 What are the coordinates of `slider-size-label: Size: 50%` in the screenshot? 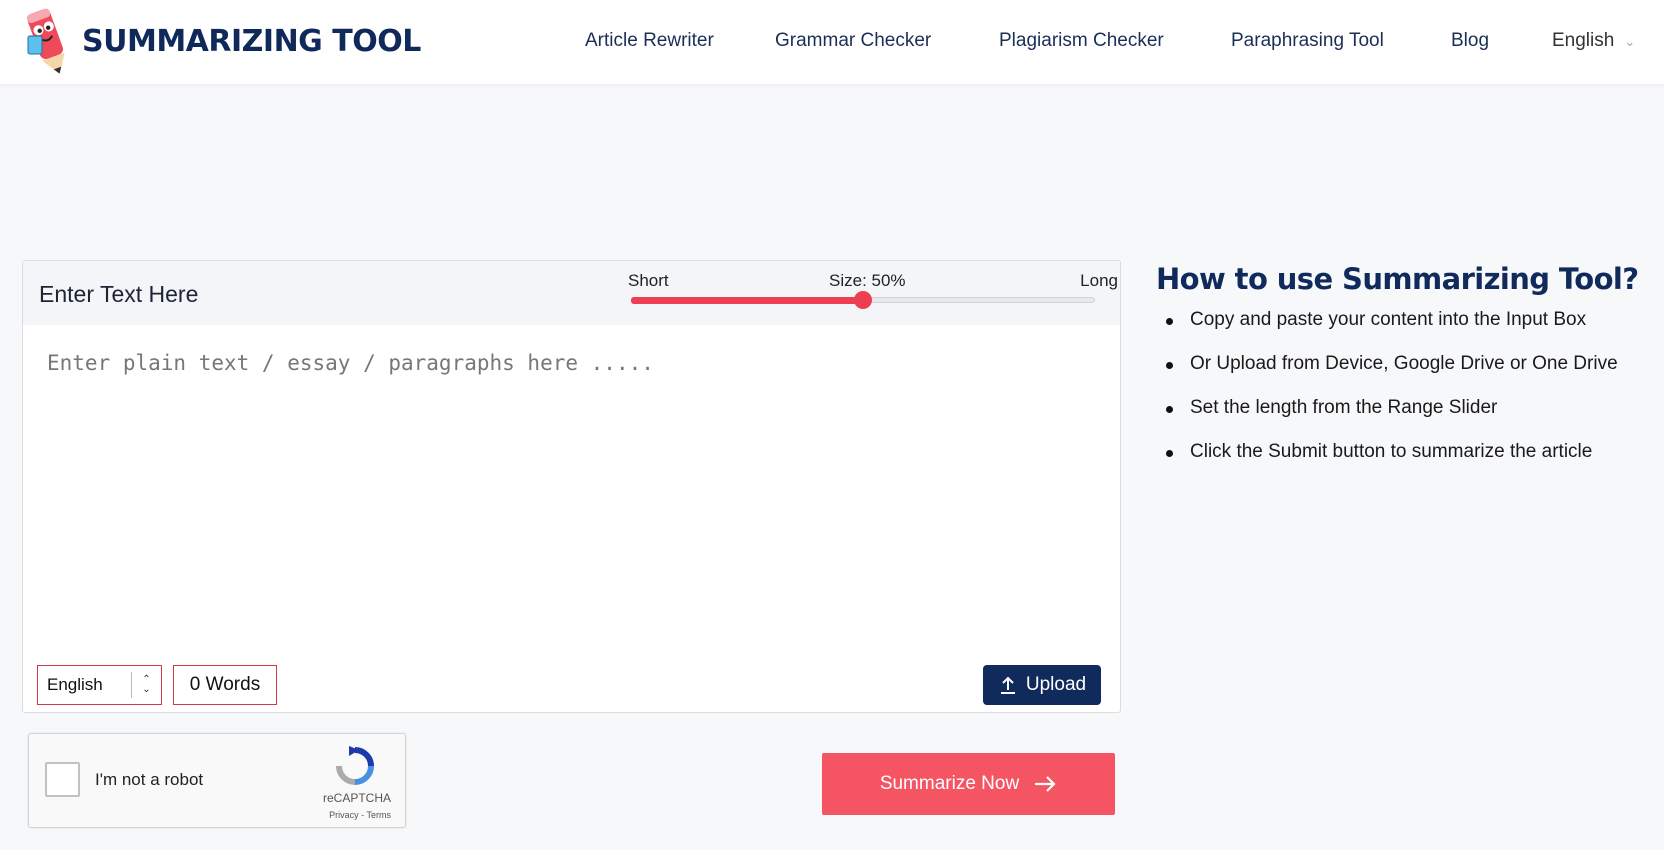 It's located at (867, 280).